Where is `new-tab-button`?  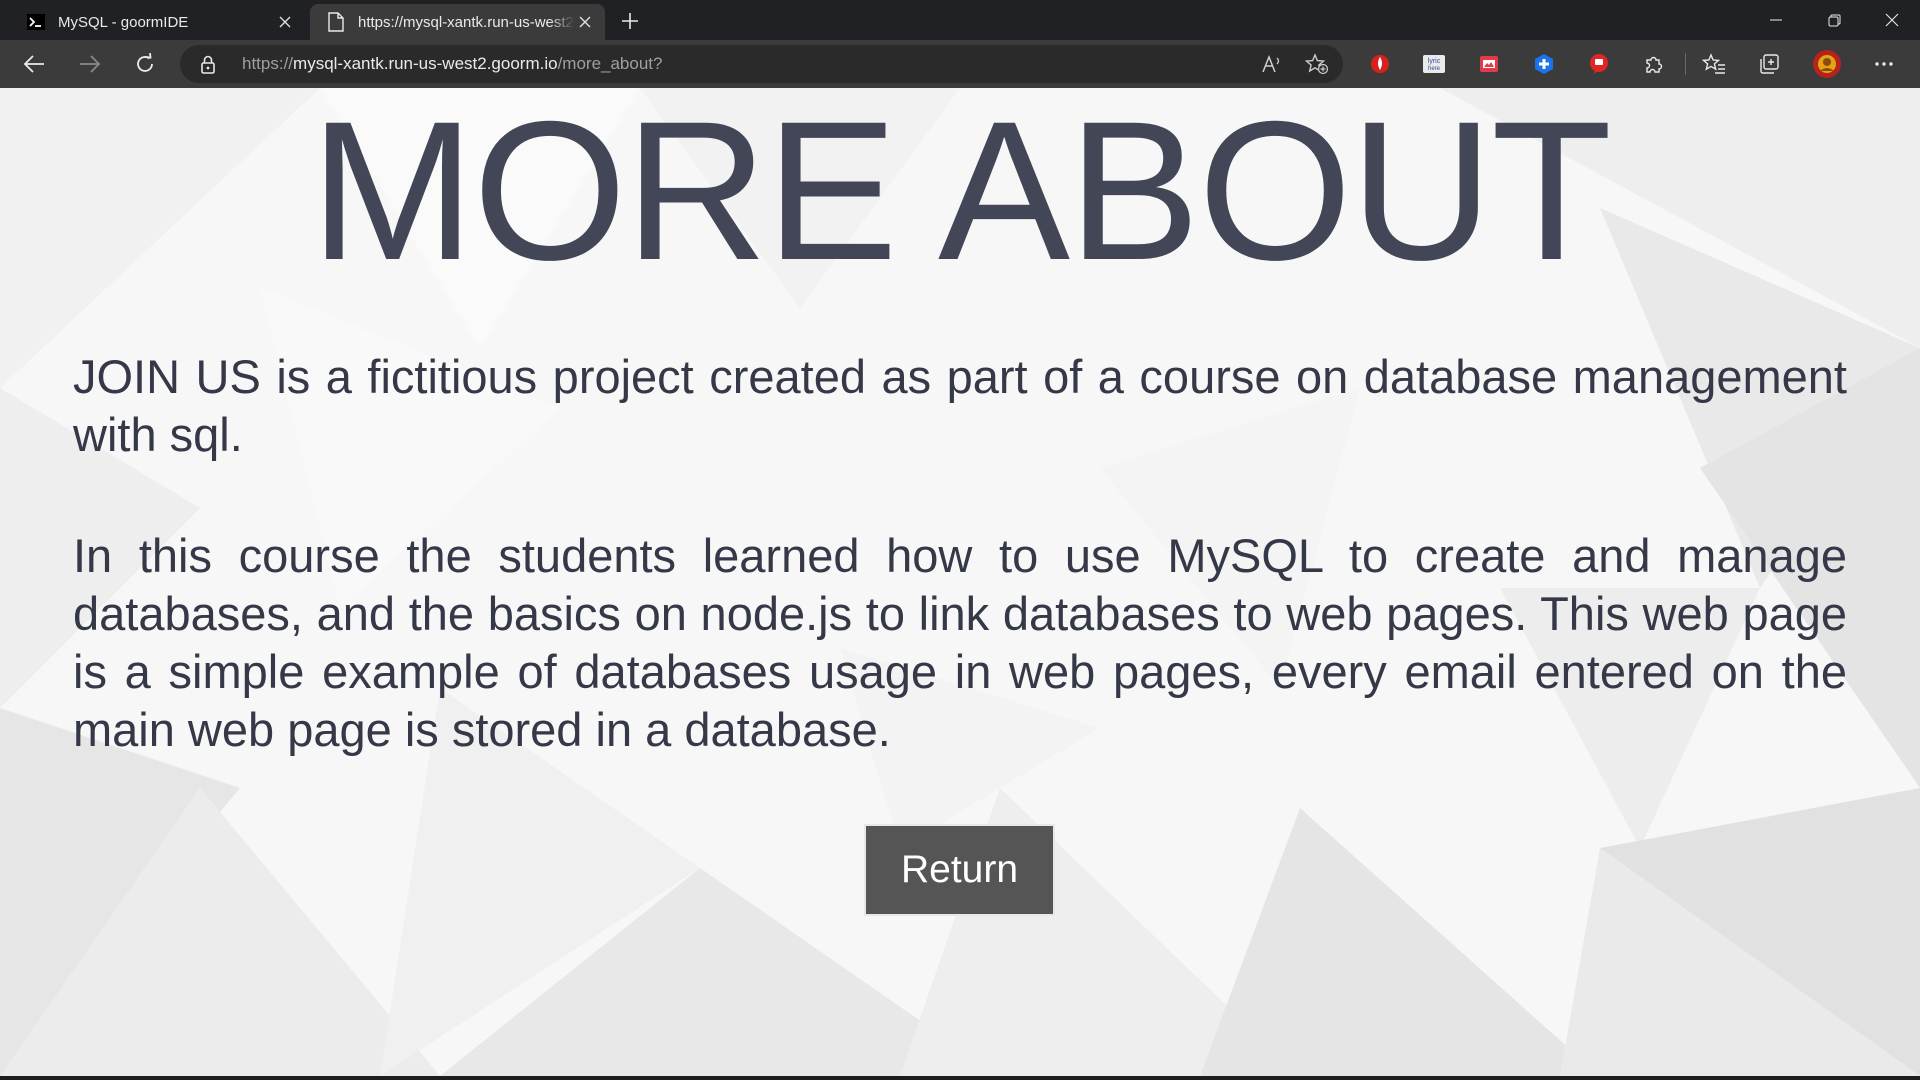
new-tab-button is located at coordinates (630, 21).